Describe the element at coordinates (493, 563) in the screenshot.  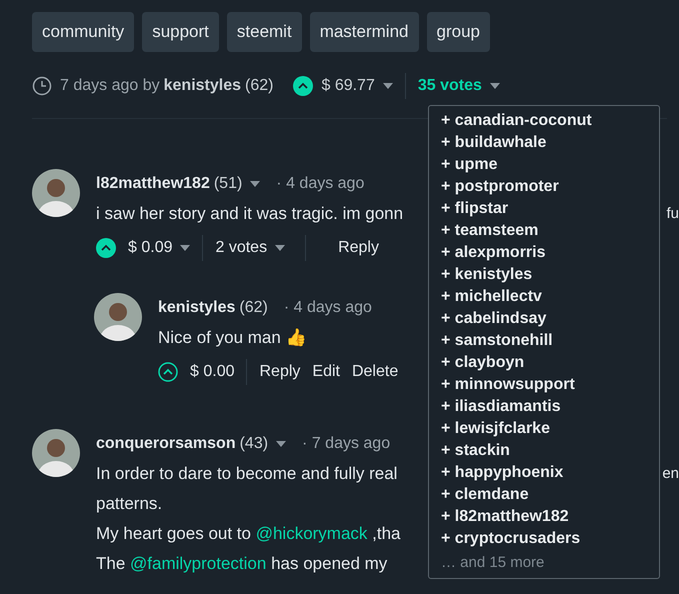
I see `more-voters: … and 15 more` at that location.